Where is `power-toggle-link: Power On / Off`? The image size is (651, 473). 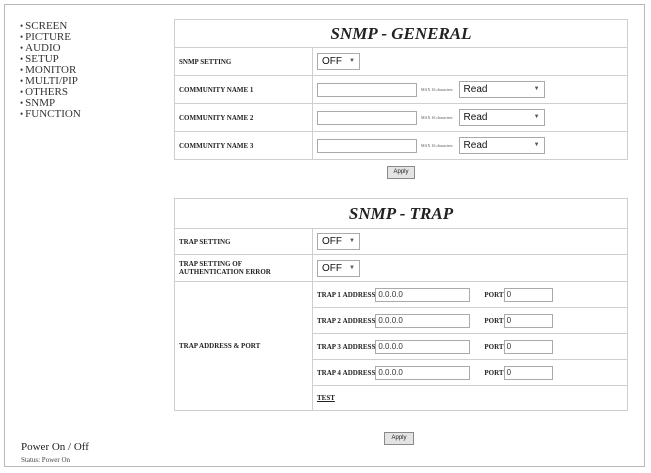 power-toggle-link: Power On / Off is located at coordinates (55, 447).